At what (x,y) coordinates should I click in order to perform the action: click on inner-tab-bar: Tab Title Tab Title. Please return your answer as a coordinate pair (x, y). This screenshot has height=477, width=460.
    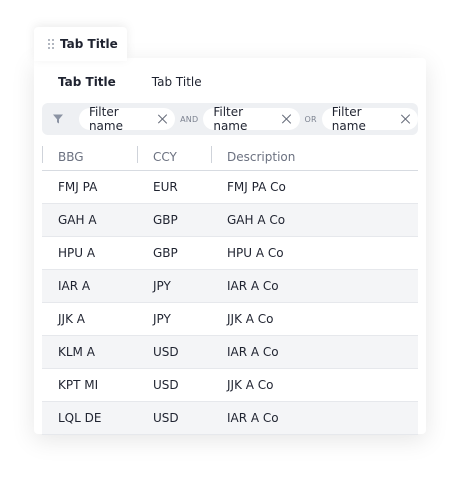
    Looking at the image, I should click on (130, 82).